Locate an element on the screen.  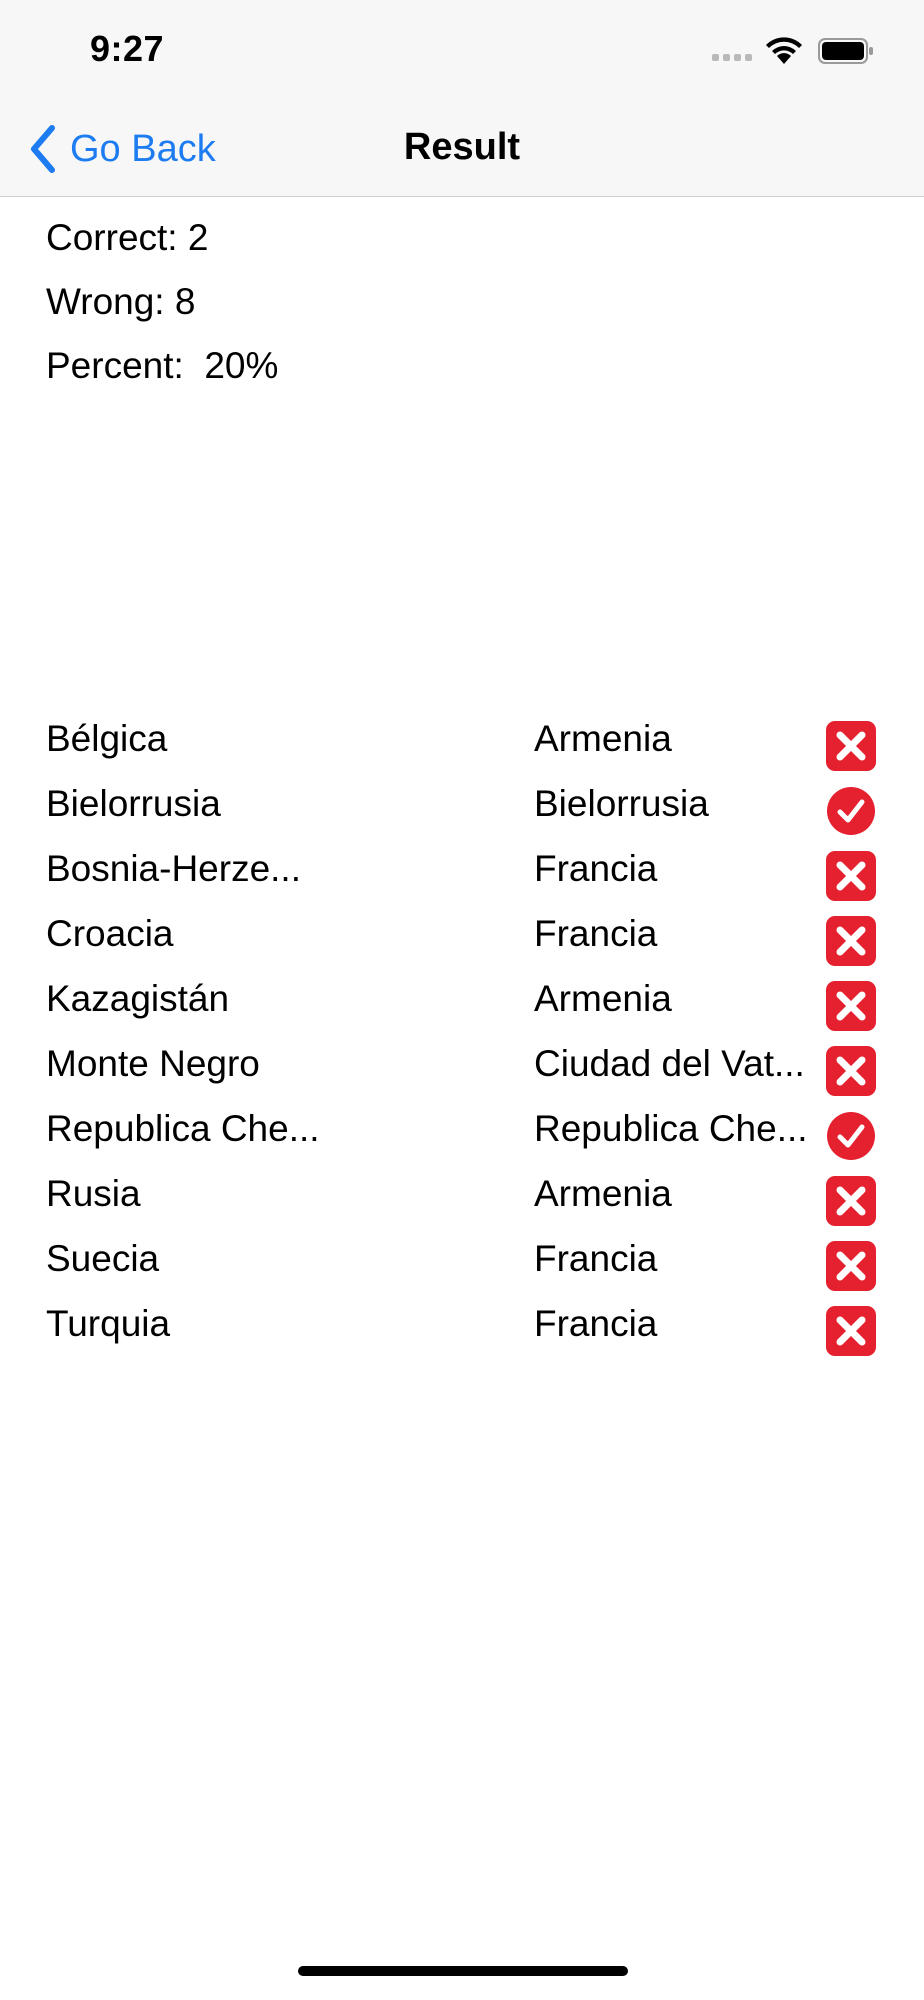
page-title: Result is located at coordinates (462, 147).